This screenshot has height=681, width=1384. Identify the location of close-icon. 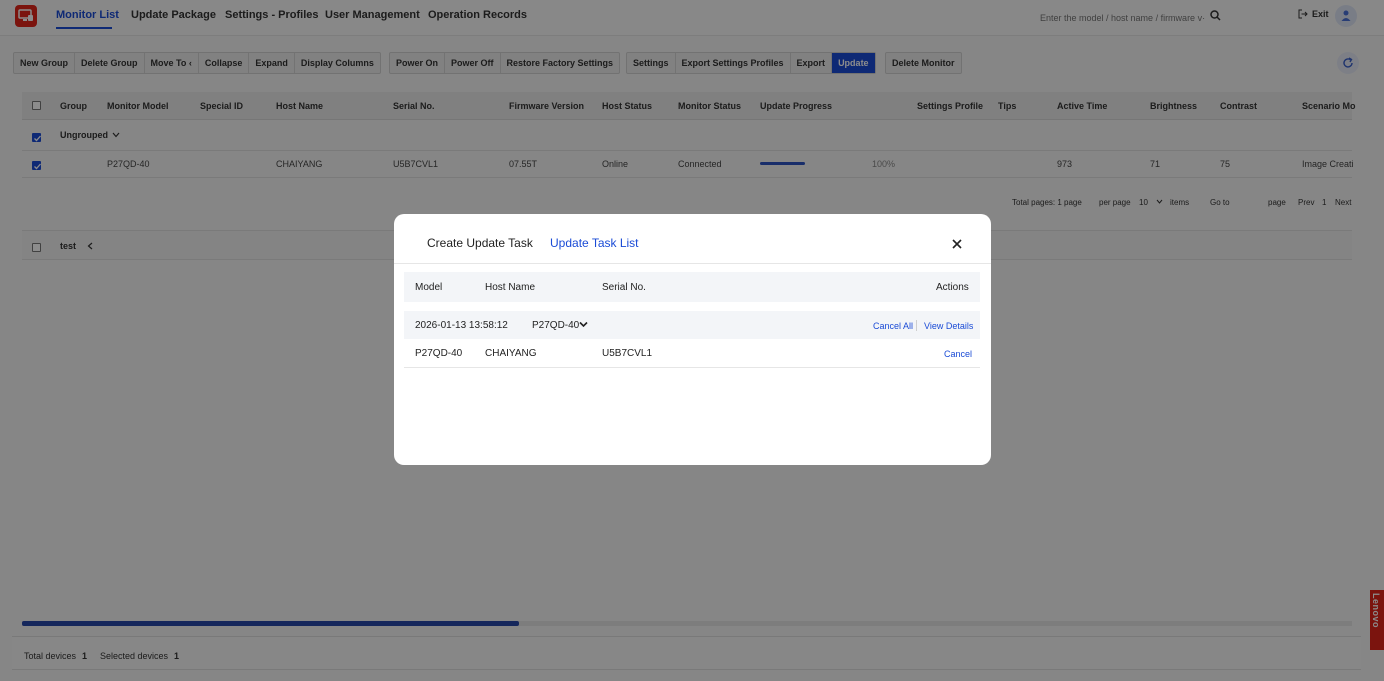
(957, 244).